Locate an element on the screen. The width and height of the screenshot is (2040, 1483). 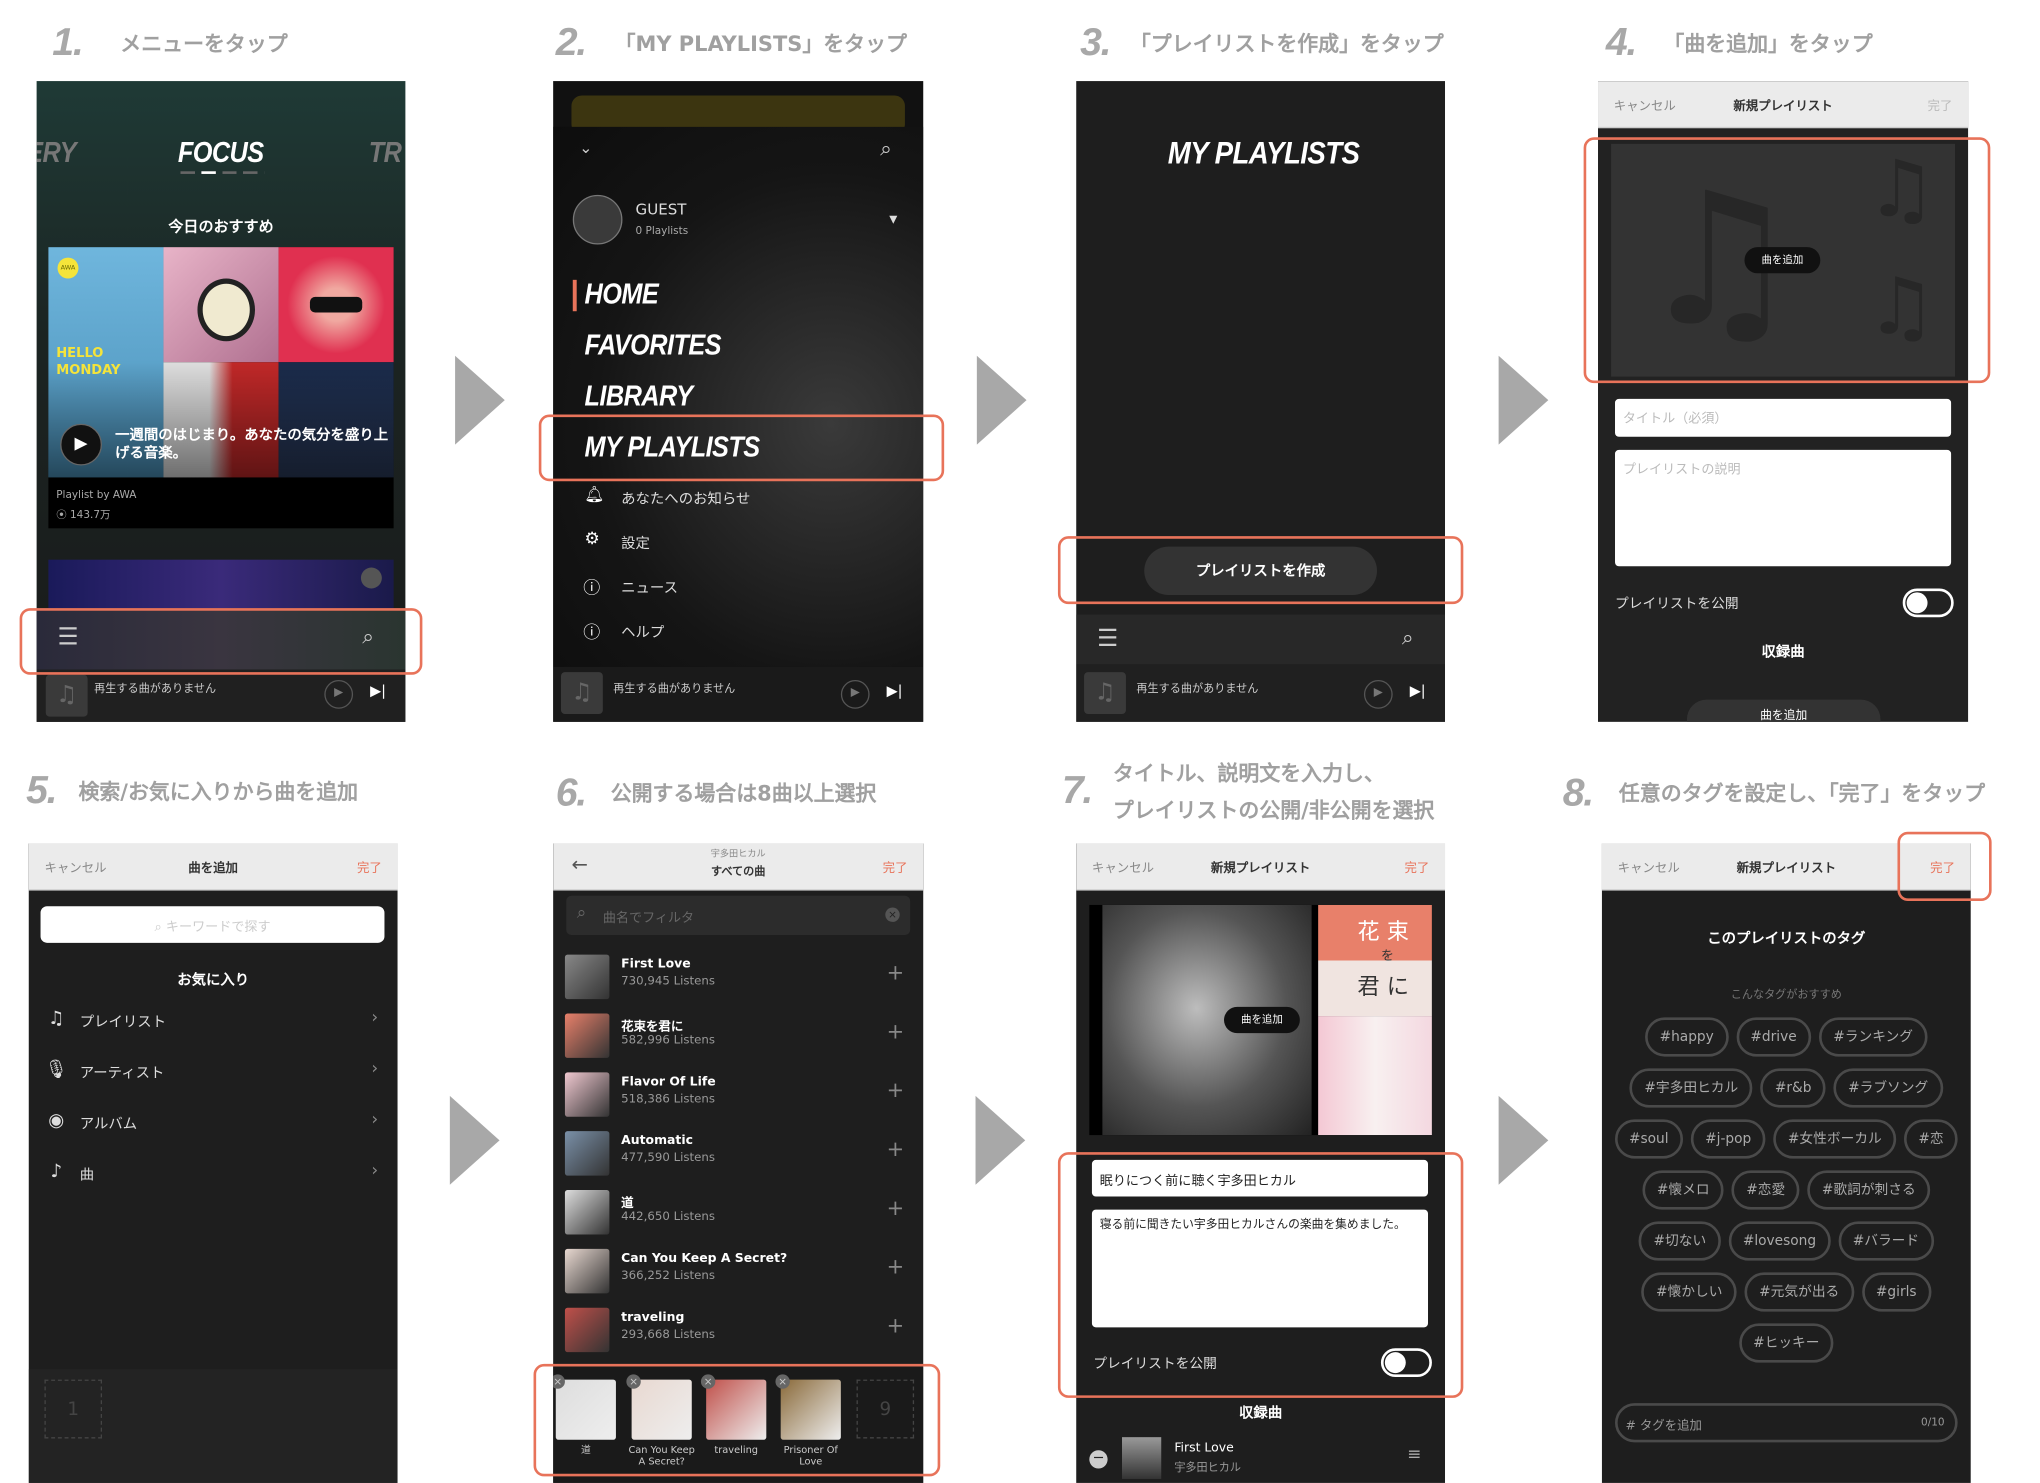
tag-chip: #懐かしい is located at coordinates (1689, 1292).